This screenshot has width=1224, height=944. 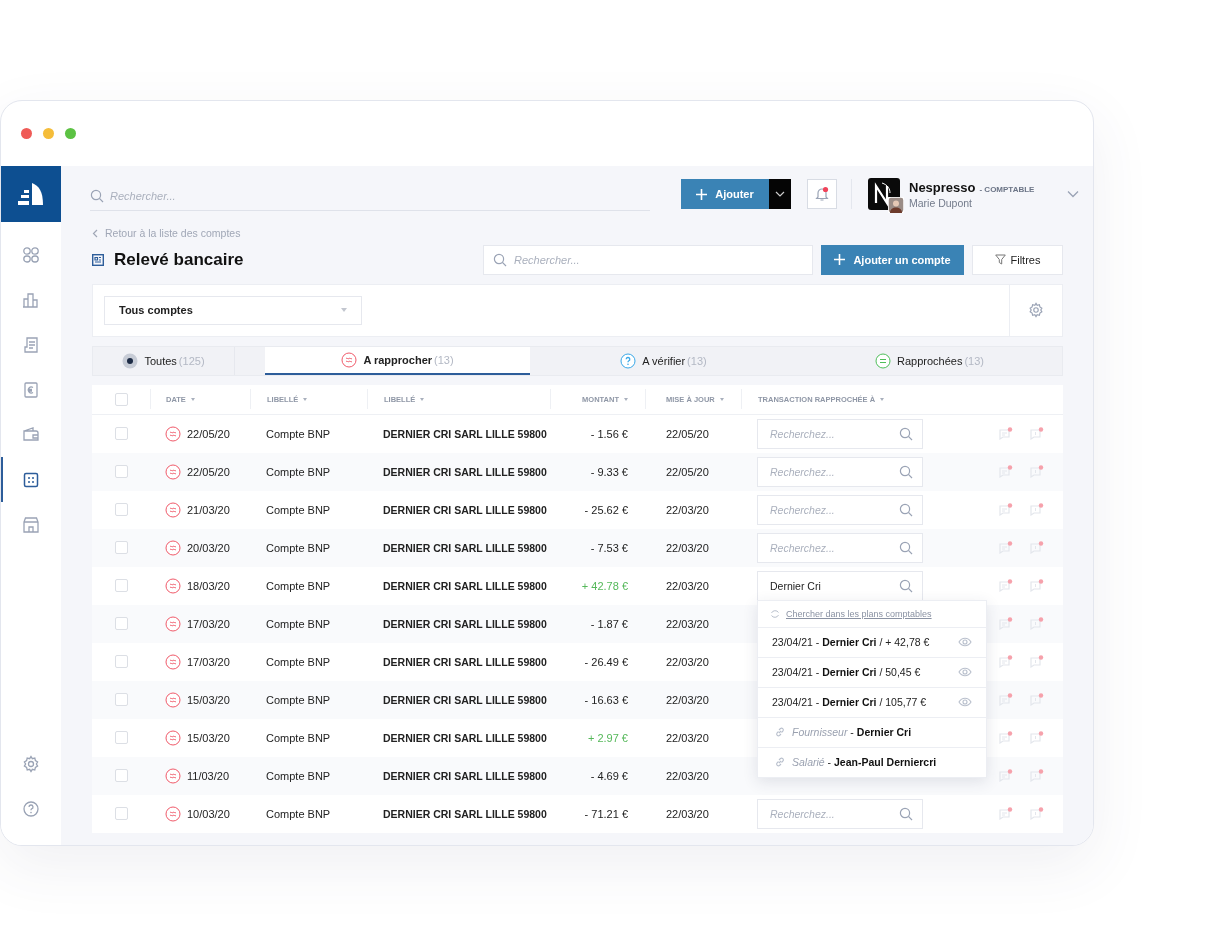 What do you see at coordinates (840, 585) in the screenshot?
I see `search-field: Dernier Cri` at bounding box center [840, 585].